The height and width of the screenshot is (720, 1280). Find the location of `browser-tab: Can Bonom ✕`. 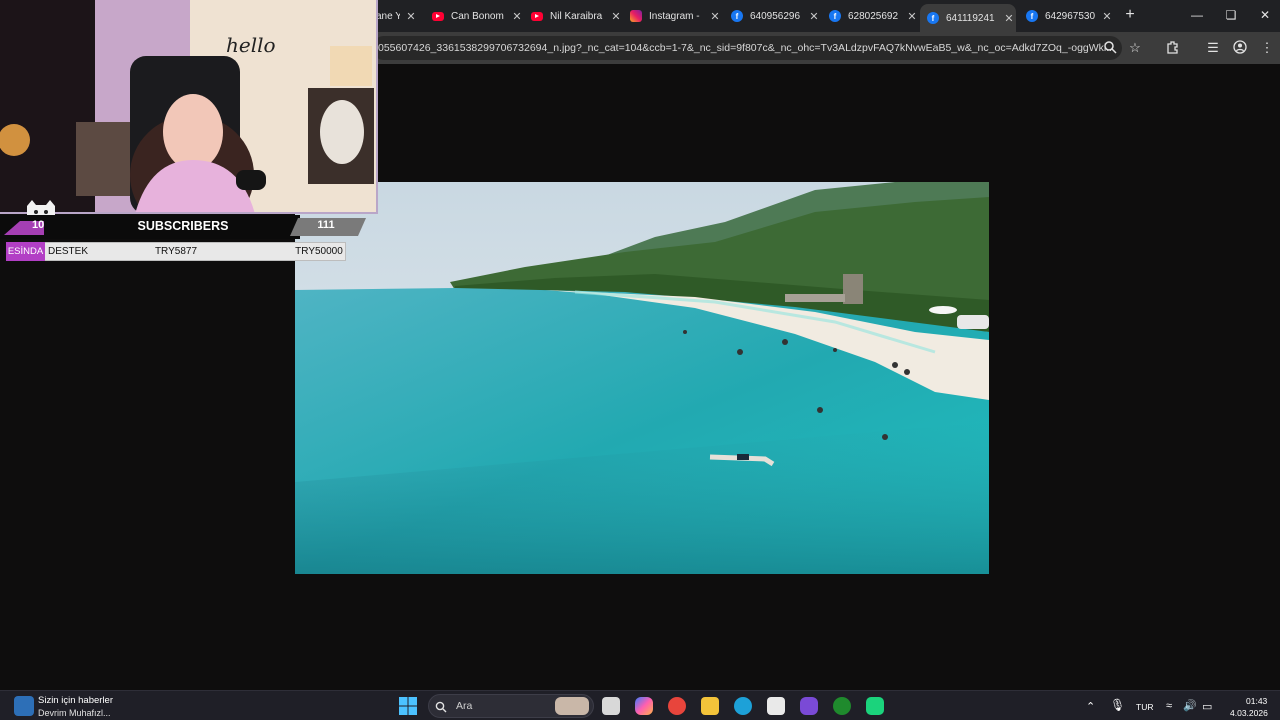

browser-tab: Can Bonom ✕ is located at coordinates (478, 16).